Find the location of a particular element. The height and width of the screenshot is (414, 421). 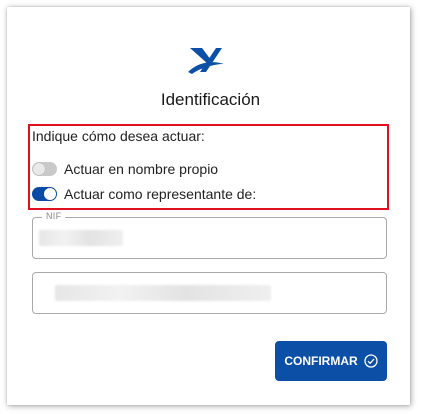

name-value-redacted is located at coordinates (163, 293).